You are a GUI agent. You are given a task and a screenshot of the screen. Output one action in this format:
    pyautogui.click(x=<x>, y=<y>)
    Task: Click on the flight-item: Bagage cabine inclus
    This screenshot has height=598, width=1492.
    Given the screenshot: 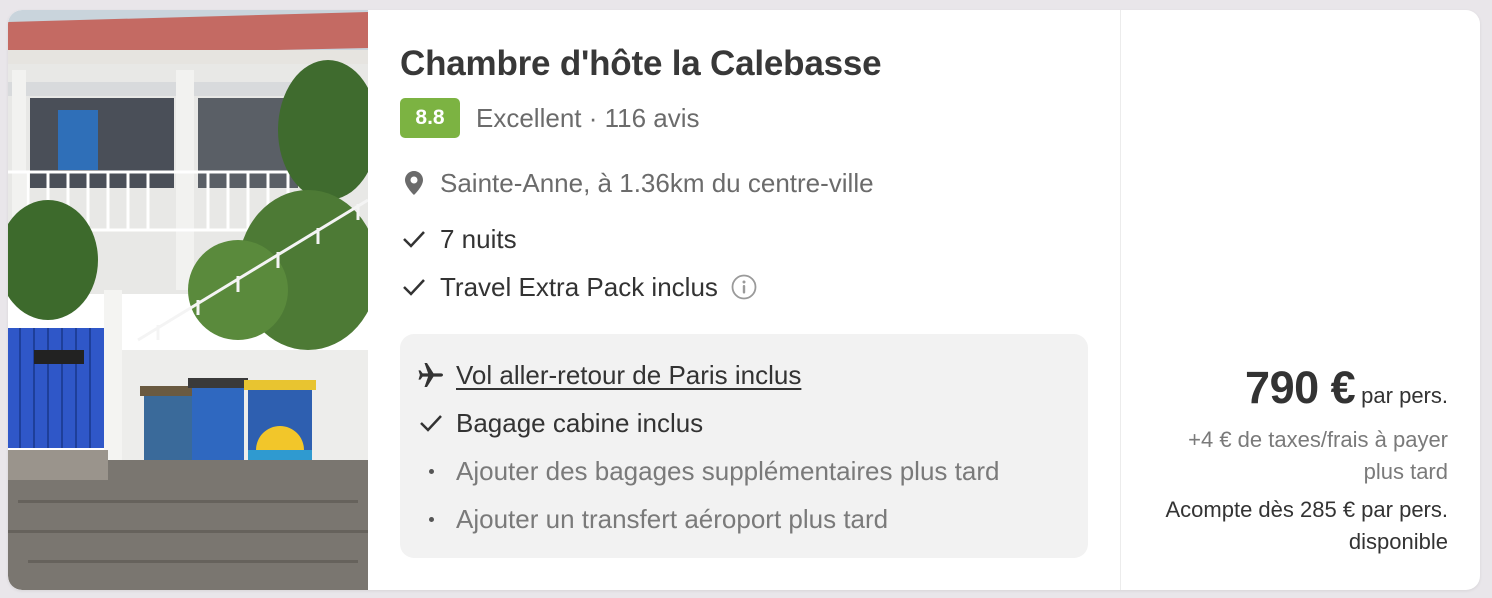 What is the action you would take?
    pyautogui.click(x=559, y=423)
    